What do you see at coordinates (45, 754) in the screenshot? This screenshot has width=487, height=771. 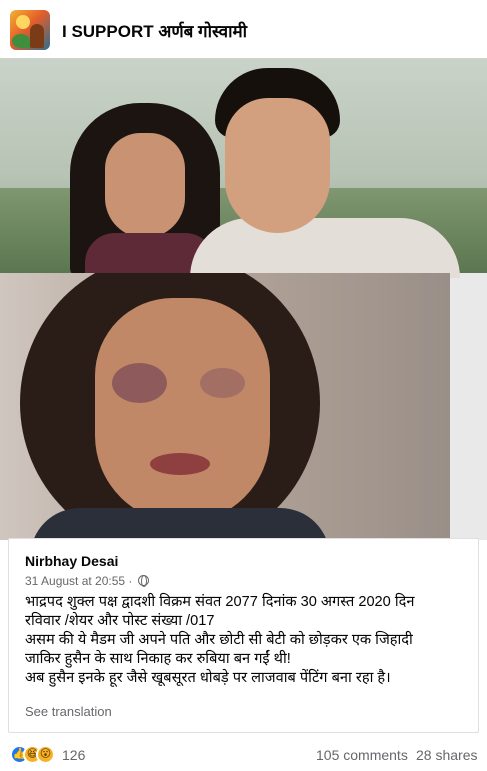 I see `wow-icon: 😮` at bounding box center [45, 754].